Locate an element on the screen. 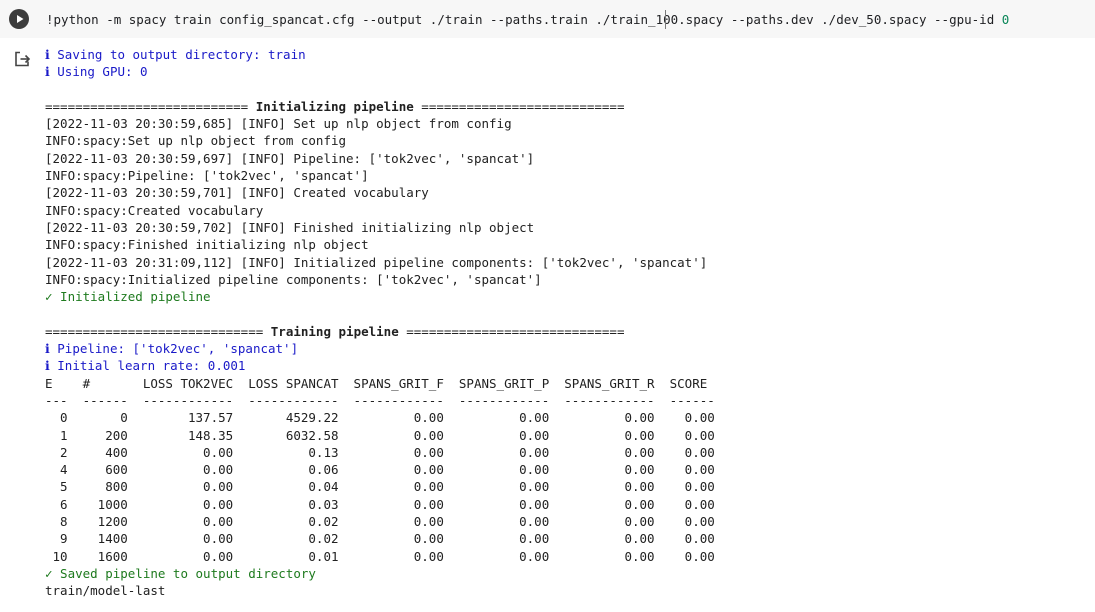  table-row: 1 200 148.35 6032.58 0.00 0.00 0.00 0.00 is located at coordinates (380, 435).